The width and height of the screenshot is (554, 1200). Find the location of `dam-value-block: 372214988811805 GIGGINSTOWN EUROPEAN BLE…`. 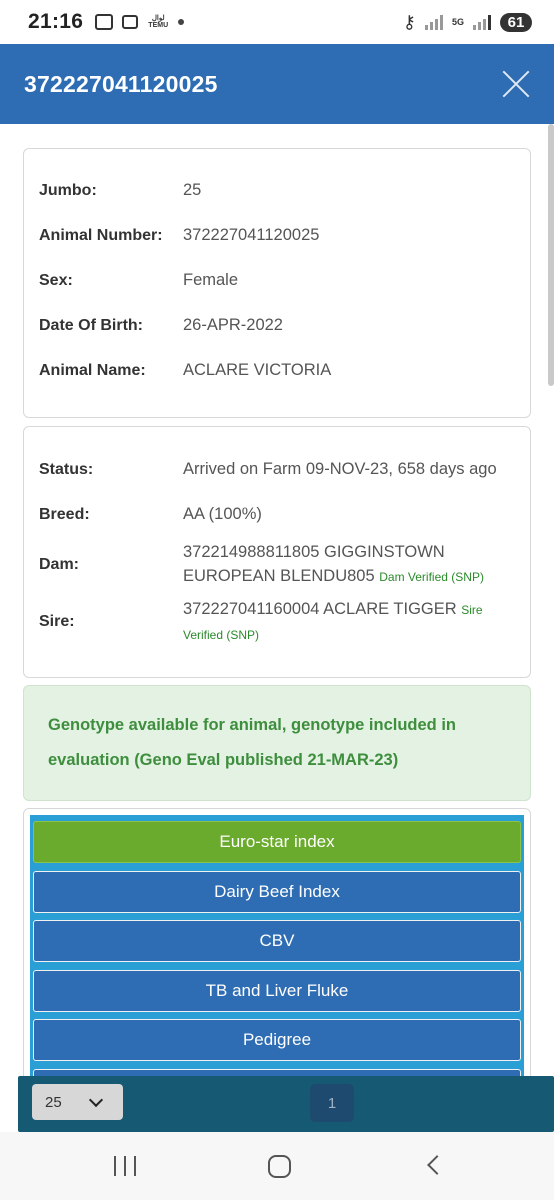

dam-value-block: 372214988811805 GIGGINSTOWN EUROPEAN BLE… is located at coordinates (350, 564).